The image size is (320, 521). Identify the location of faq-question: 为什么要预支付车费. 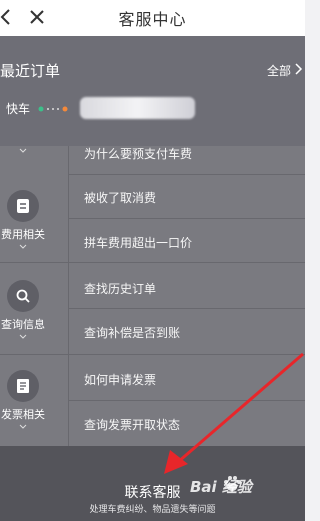
(138, 153).